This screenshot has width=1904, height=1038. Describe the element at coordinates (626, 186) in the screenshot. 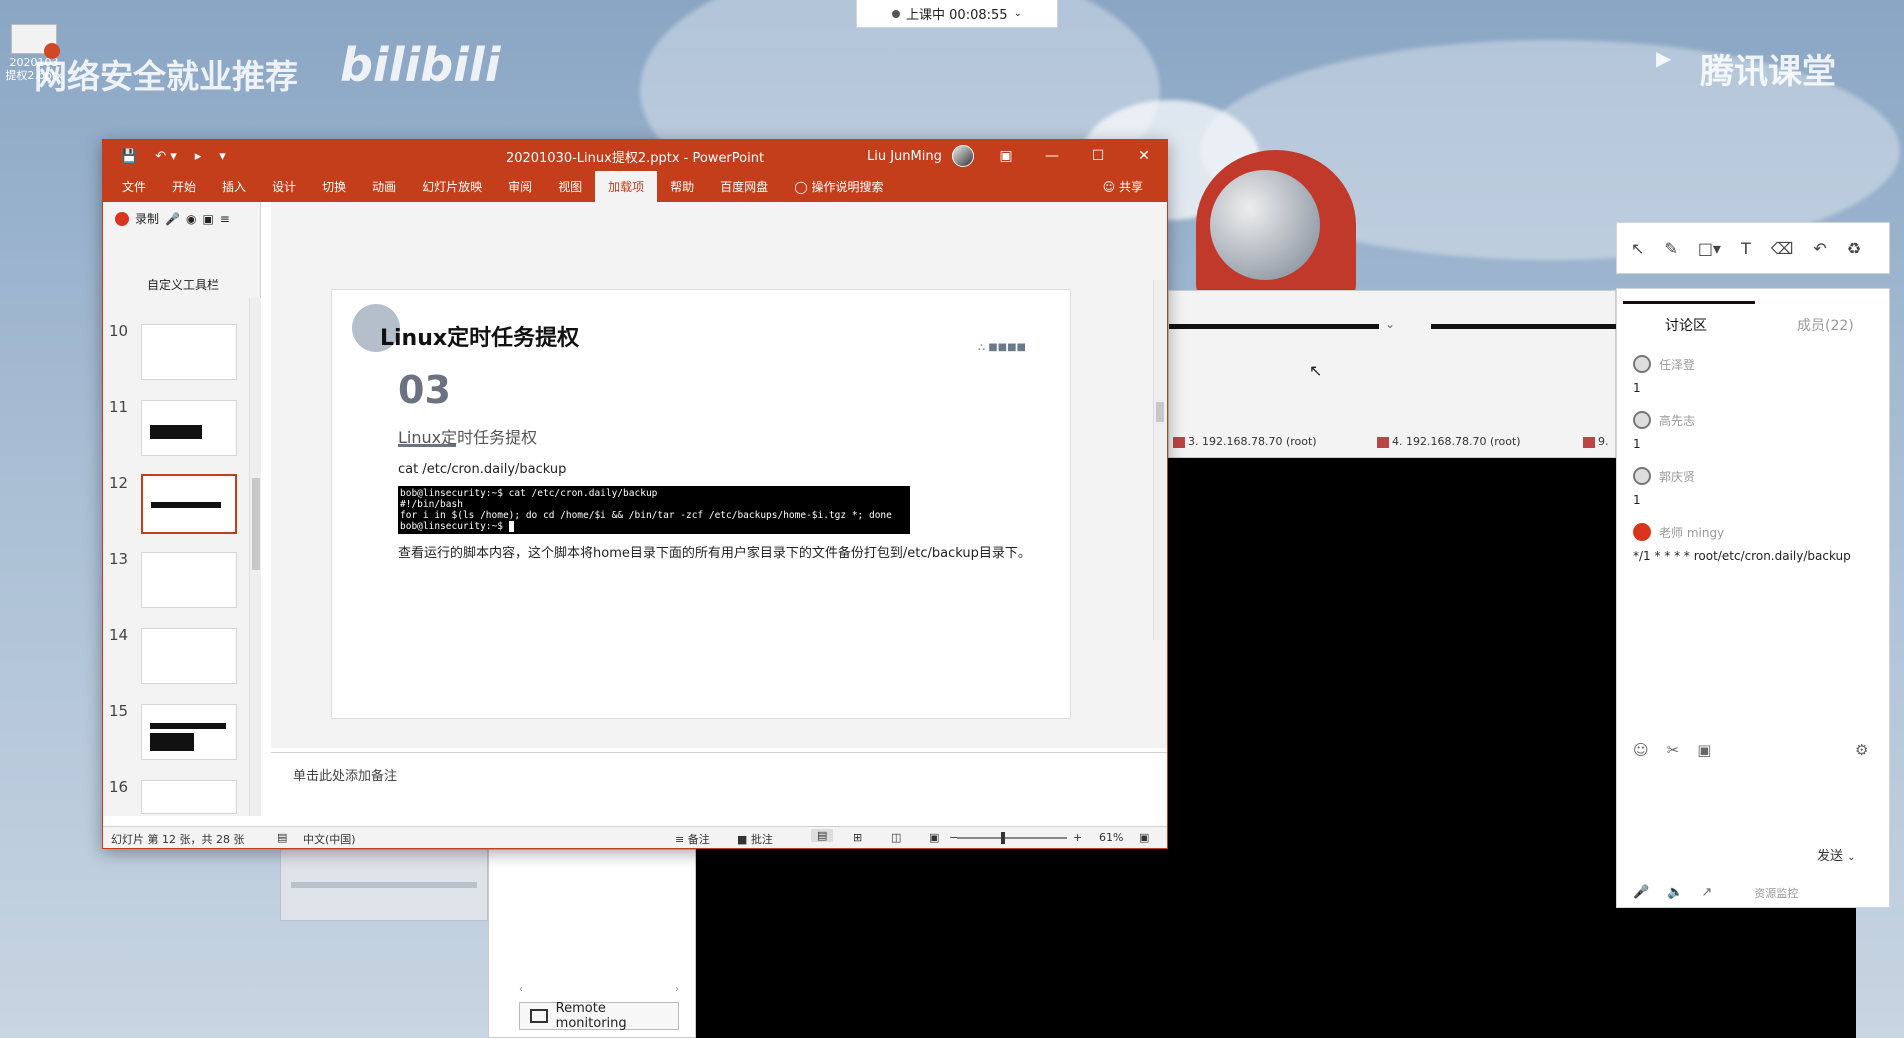

I see `tab-addins: 加载项` at that location.